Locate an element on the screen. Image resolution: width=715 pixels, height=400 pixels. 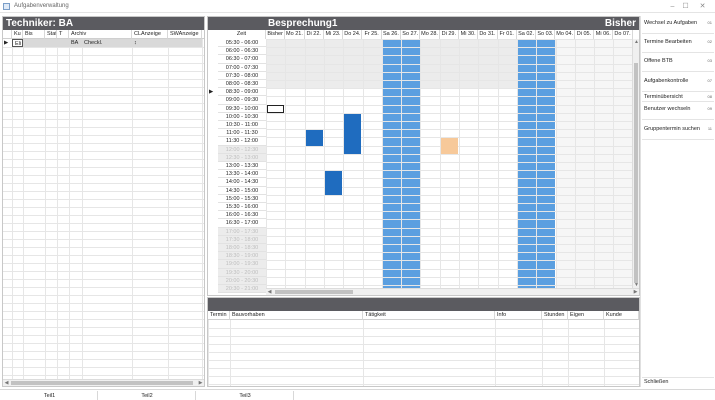
calendar-vertical-scrollbar: ▲ ▼ is located at coordinates (635, 164).